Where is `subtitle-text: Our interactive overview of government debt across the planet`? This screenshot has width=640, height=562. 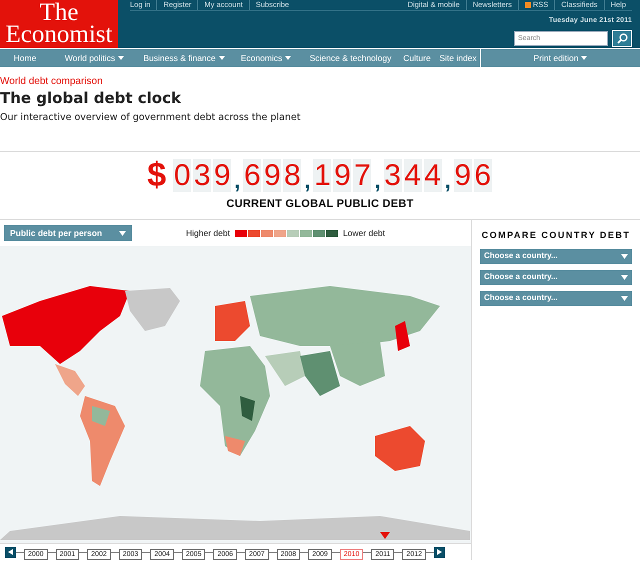
subtitle-text: Our interactive overview of government debt across the planet is located at coordinates (151, 118).